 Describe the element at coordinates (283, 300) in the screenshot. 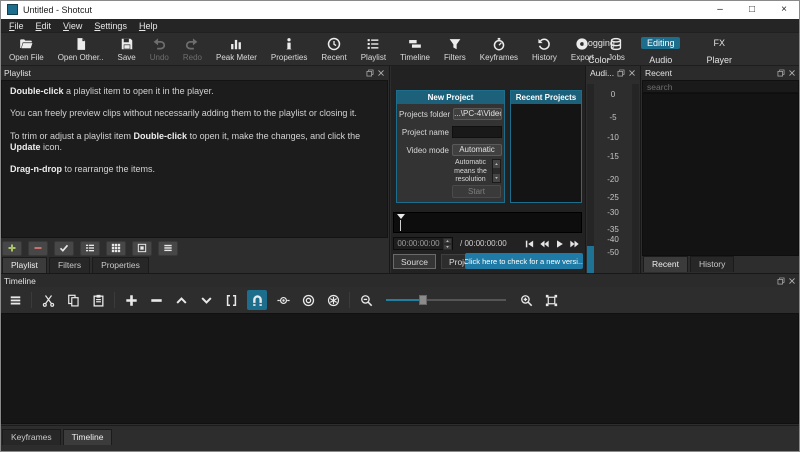

I see `scrub-toggle` at that location.